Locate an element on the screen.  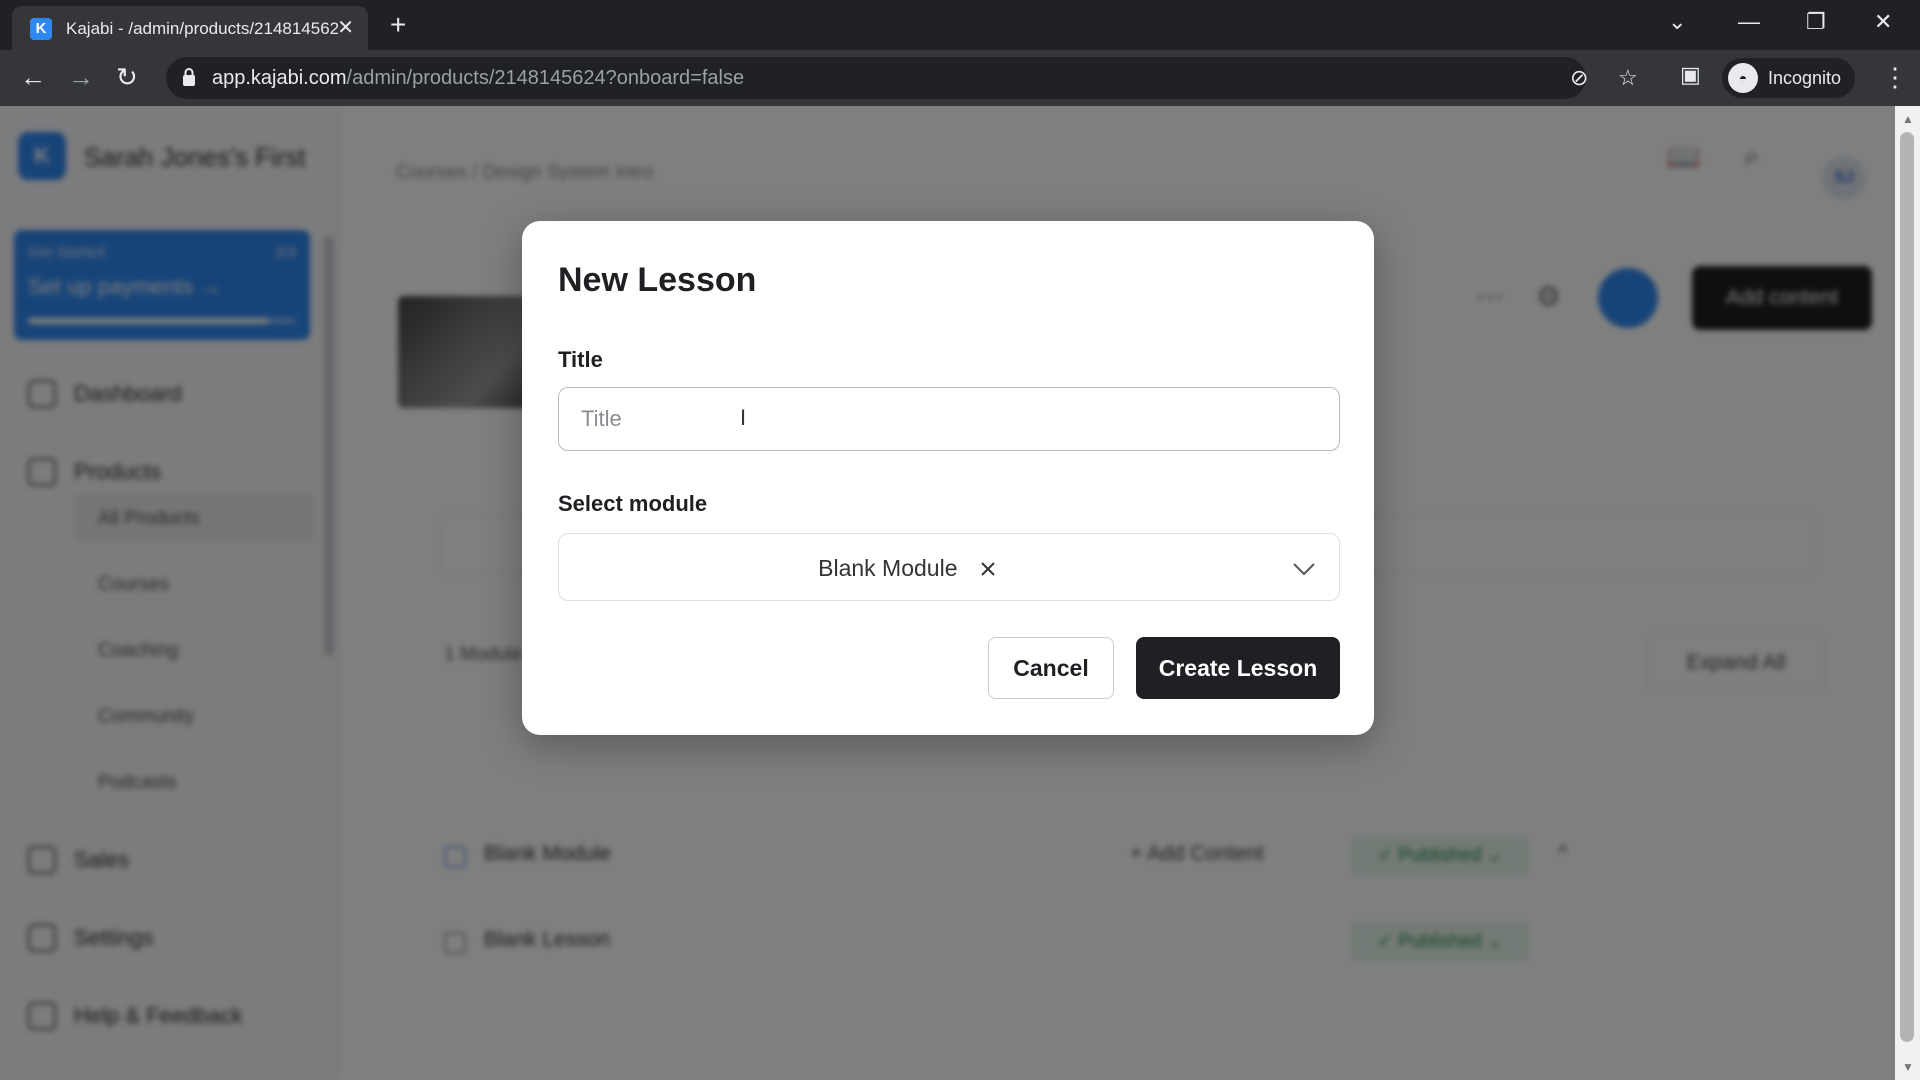
title-field-label: Title is located at coordinates (580, 359).